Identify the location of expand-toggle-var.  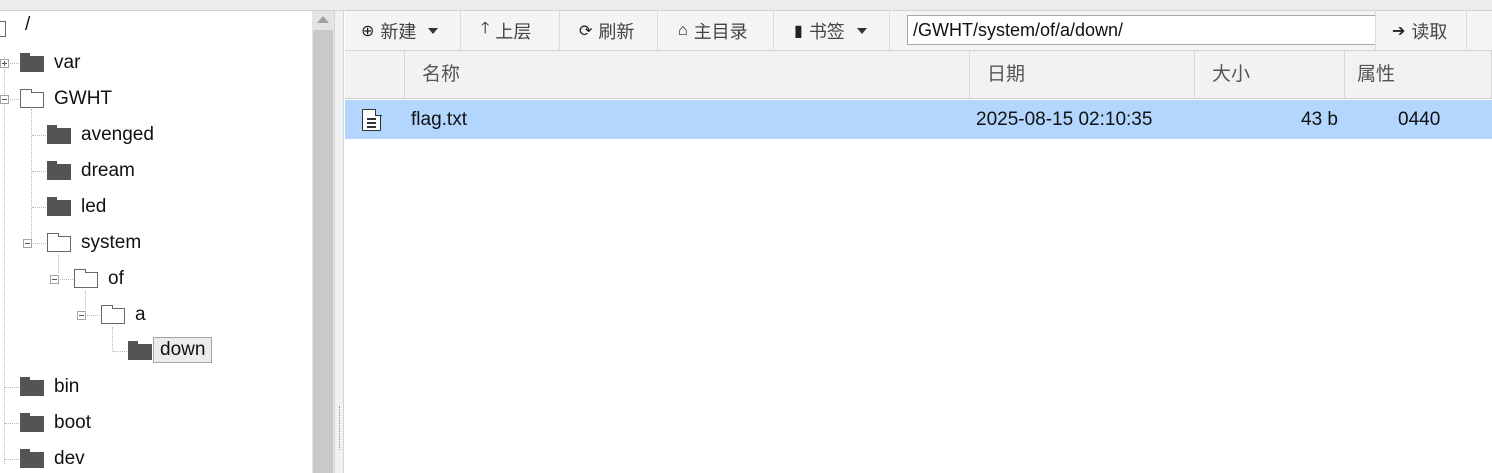
(4, 63).